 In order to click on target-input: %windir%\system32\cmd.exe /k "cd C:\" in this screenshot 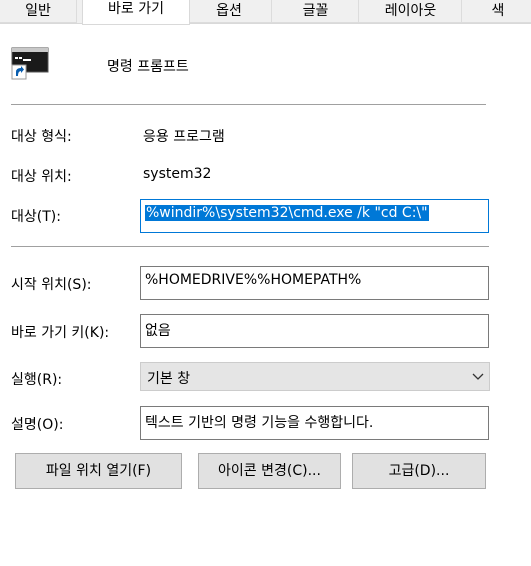, I will do `click(314, 216)`.